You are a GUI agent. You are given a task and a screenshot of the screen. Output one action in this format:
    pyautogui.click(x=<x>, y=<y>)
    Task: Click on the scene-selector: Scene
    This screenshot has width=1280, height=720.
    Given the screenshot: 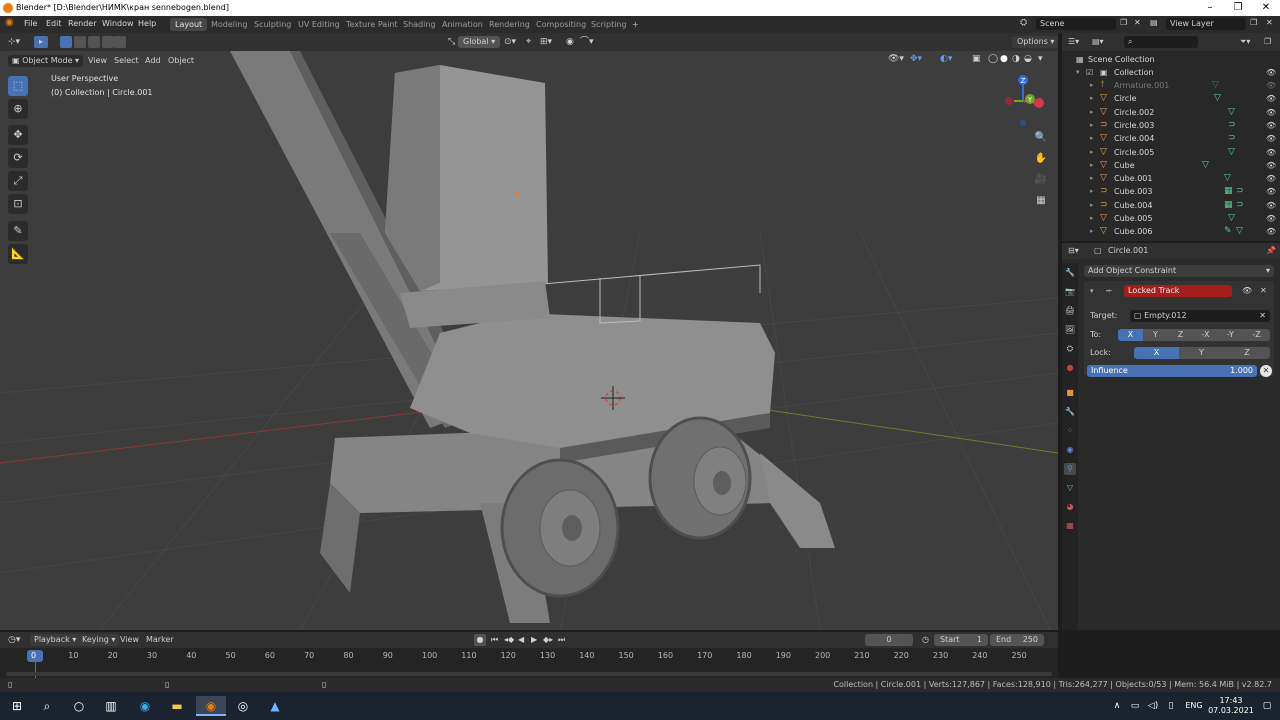 What is the action you would take?
    pyautogui.click(x=1076, y=24)
    